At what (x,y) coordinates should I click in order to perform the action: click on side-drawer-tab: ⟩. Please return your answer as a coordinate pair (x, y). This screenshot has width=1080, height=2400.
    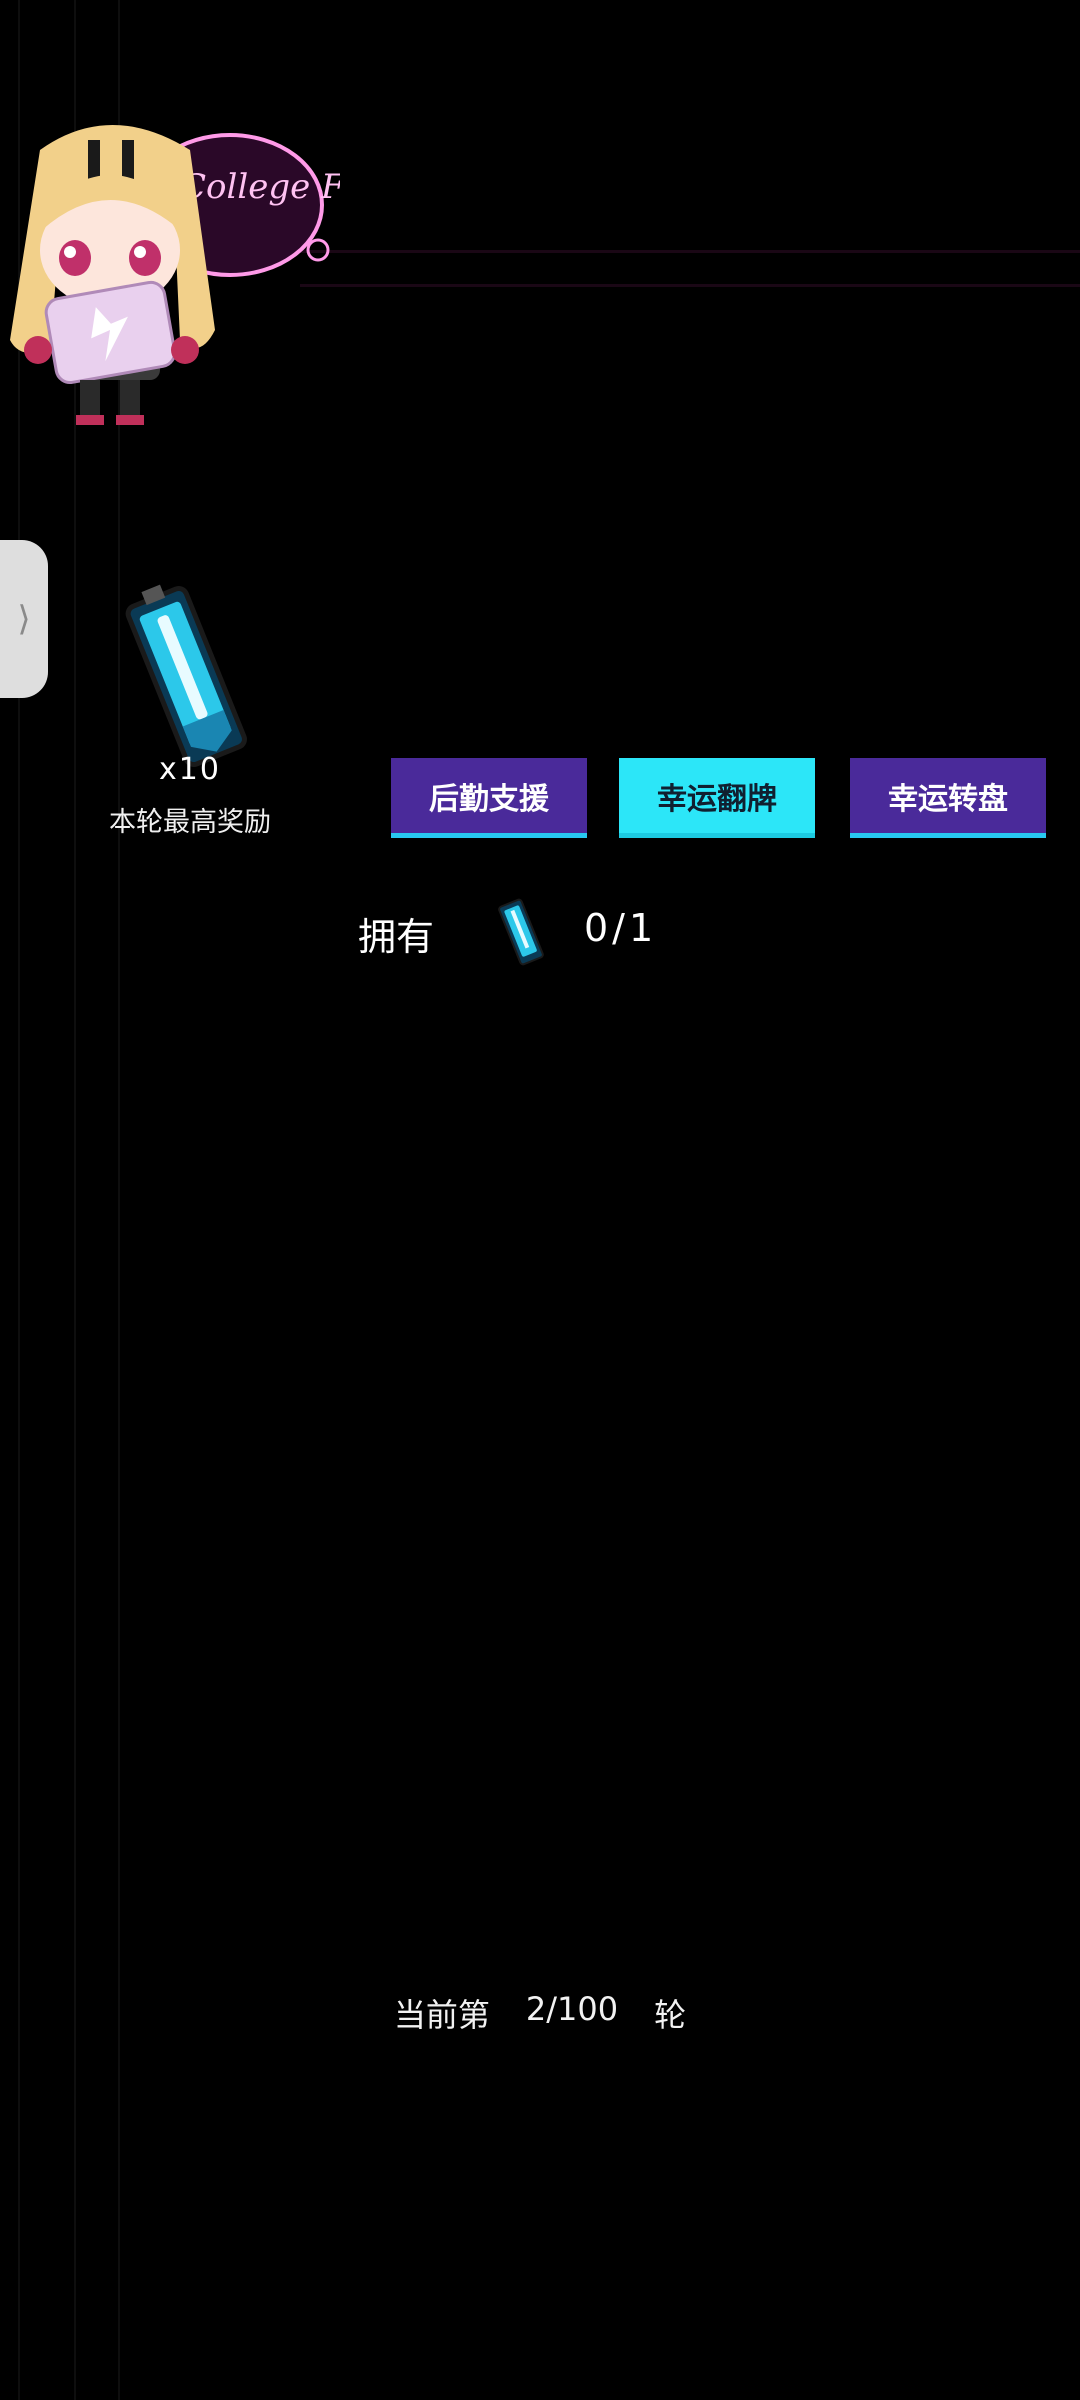
    Looking at the image, I should click on (24, 619).